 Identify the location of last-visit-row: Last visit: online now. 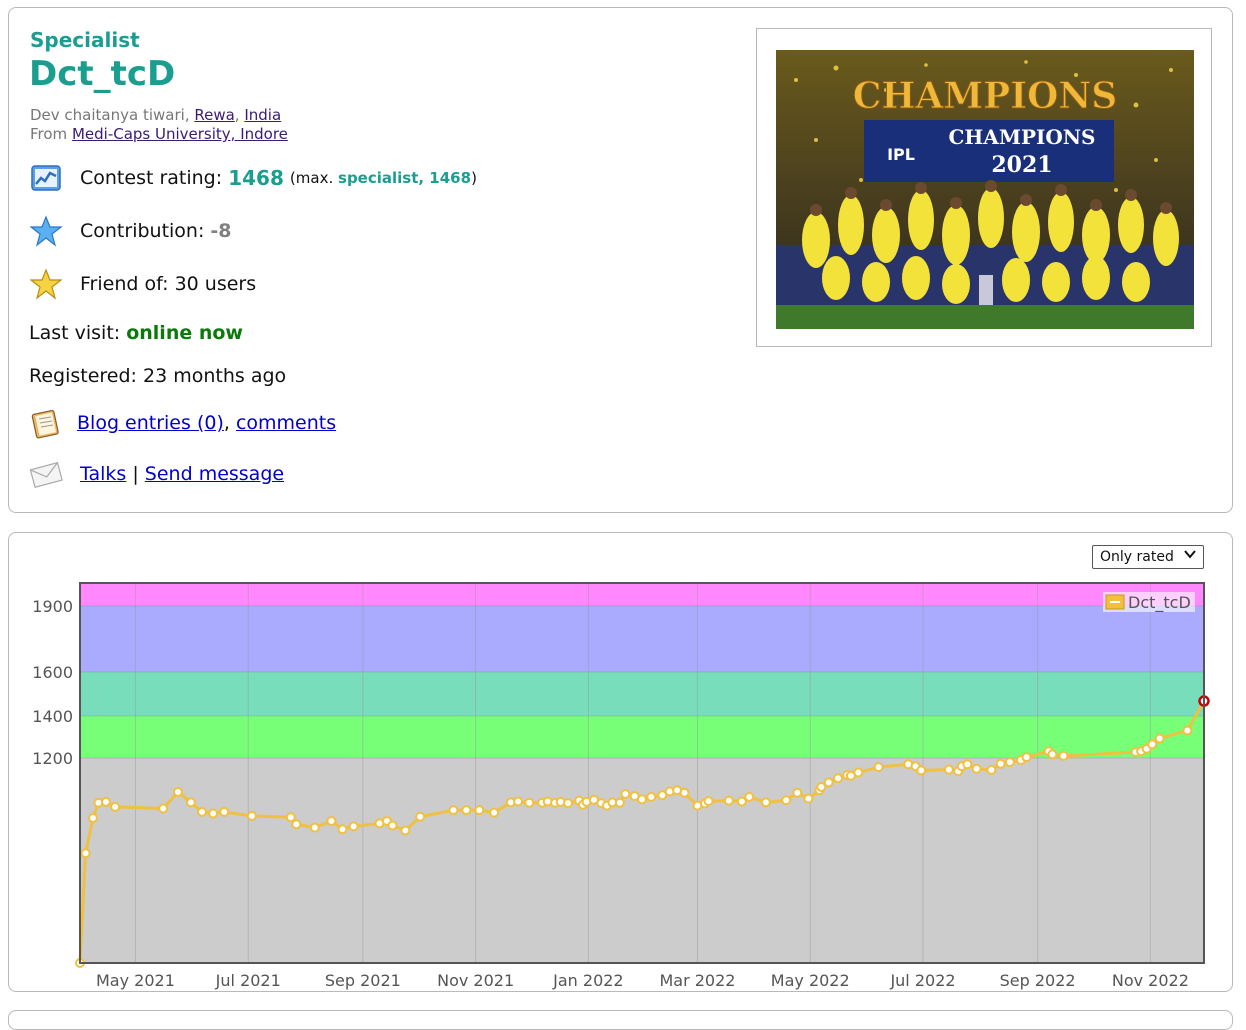
(136, 333).